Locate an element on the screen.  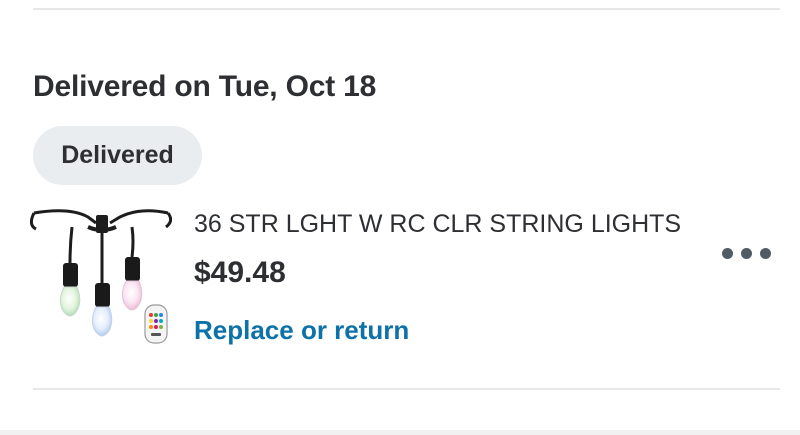
status-badge: Delivered is located at coordinates (117, 155).